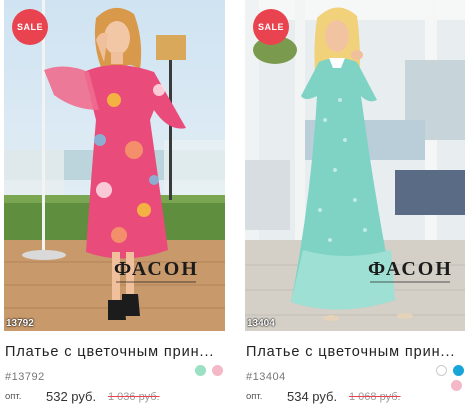  Describe the element at coordinates (441, 370) in the screenshot. I see `color-swatch-white` at that location.